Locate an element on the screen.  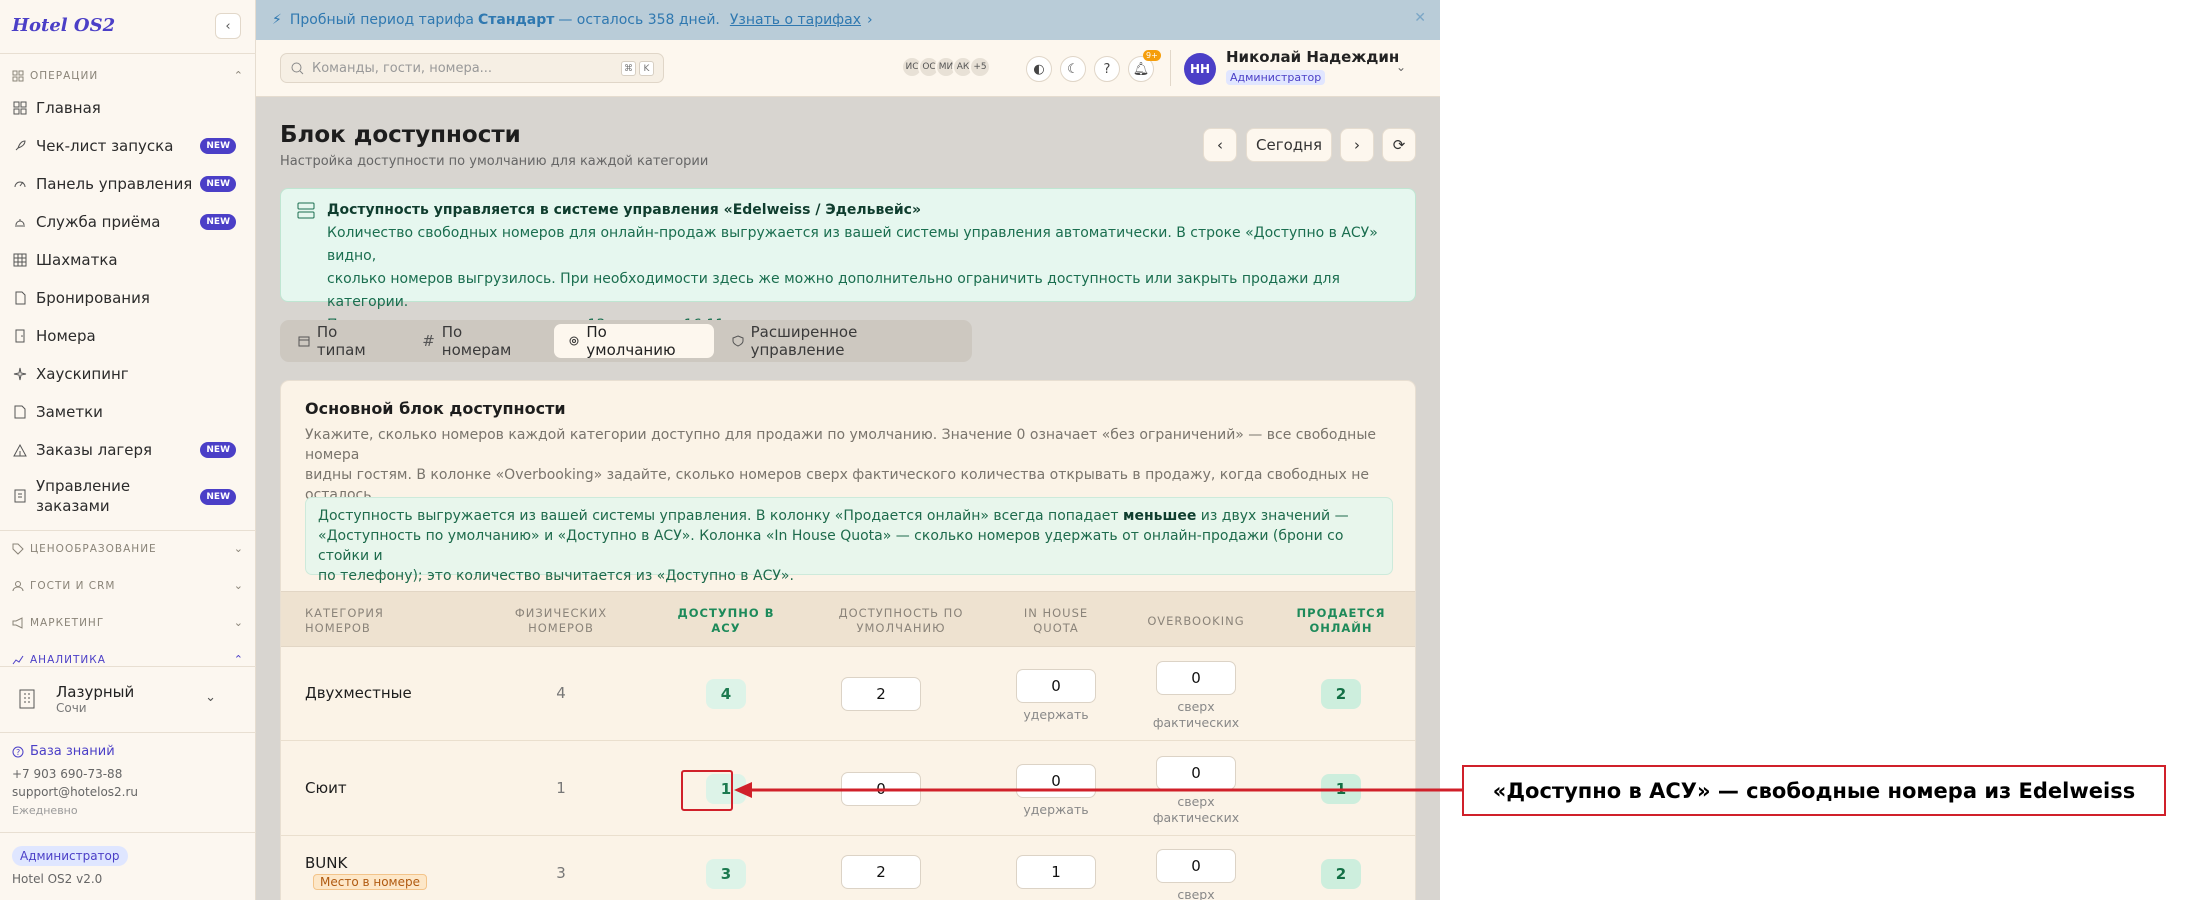
support-hours: Ежедневно is located at coordinates (45, 810).